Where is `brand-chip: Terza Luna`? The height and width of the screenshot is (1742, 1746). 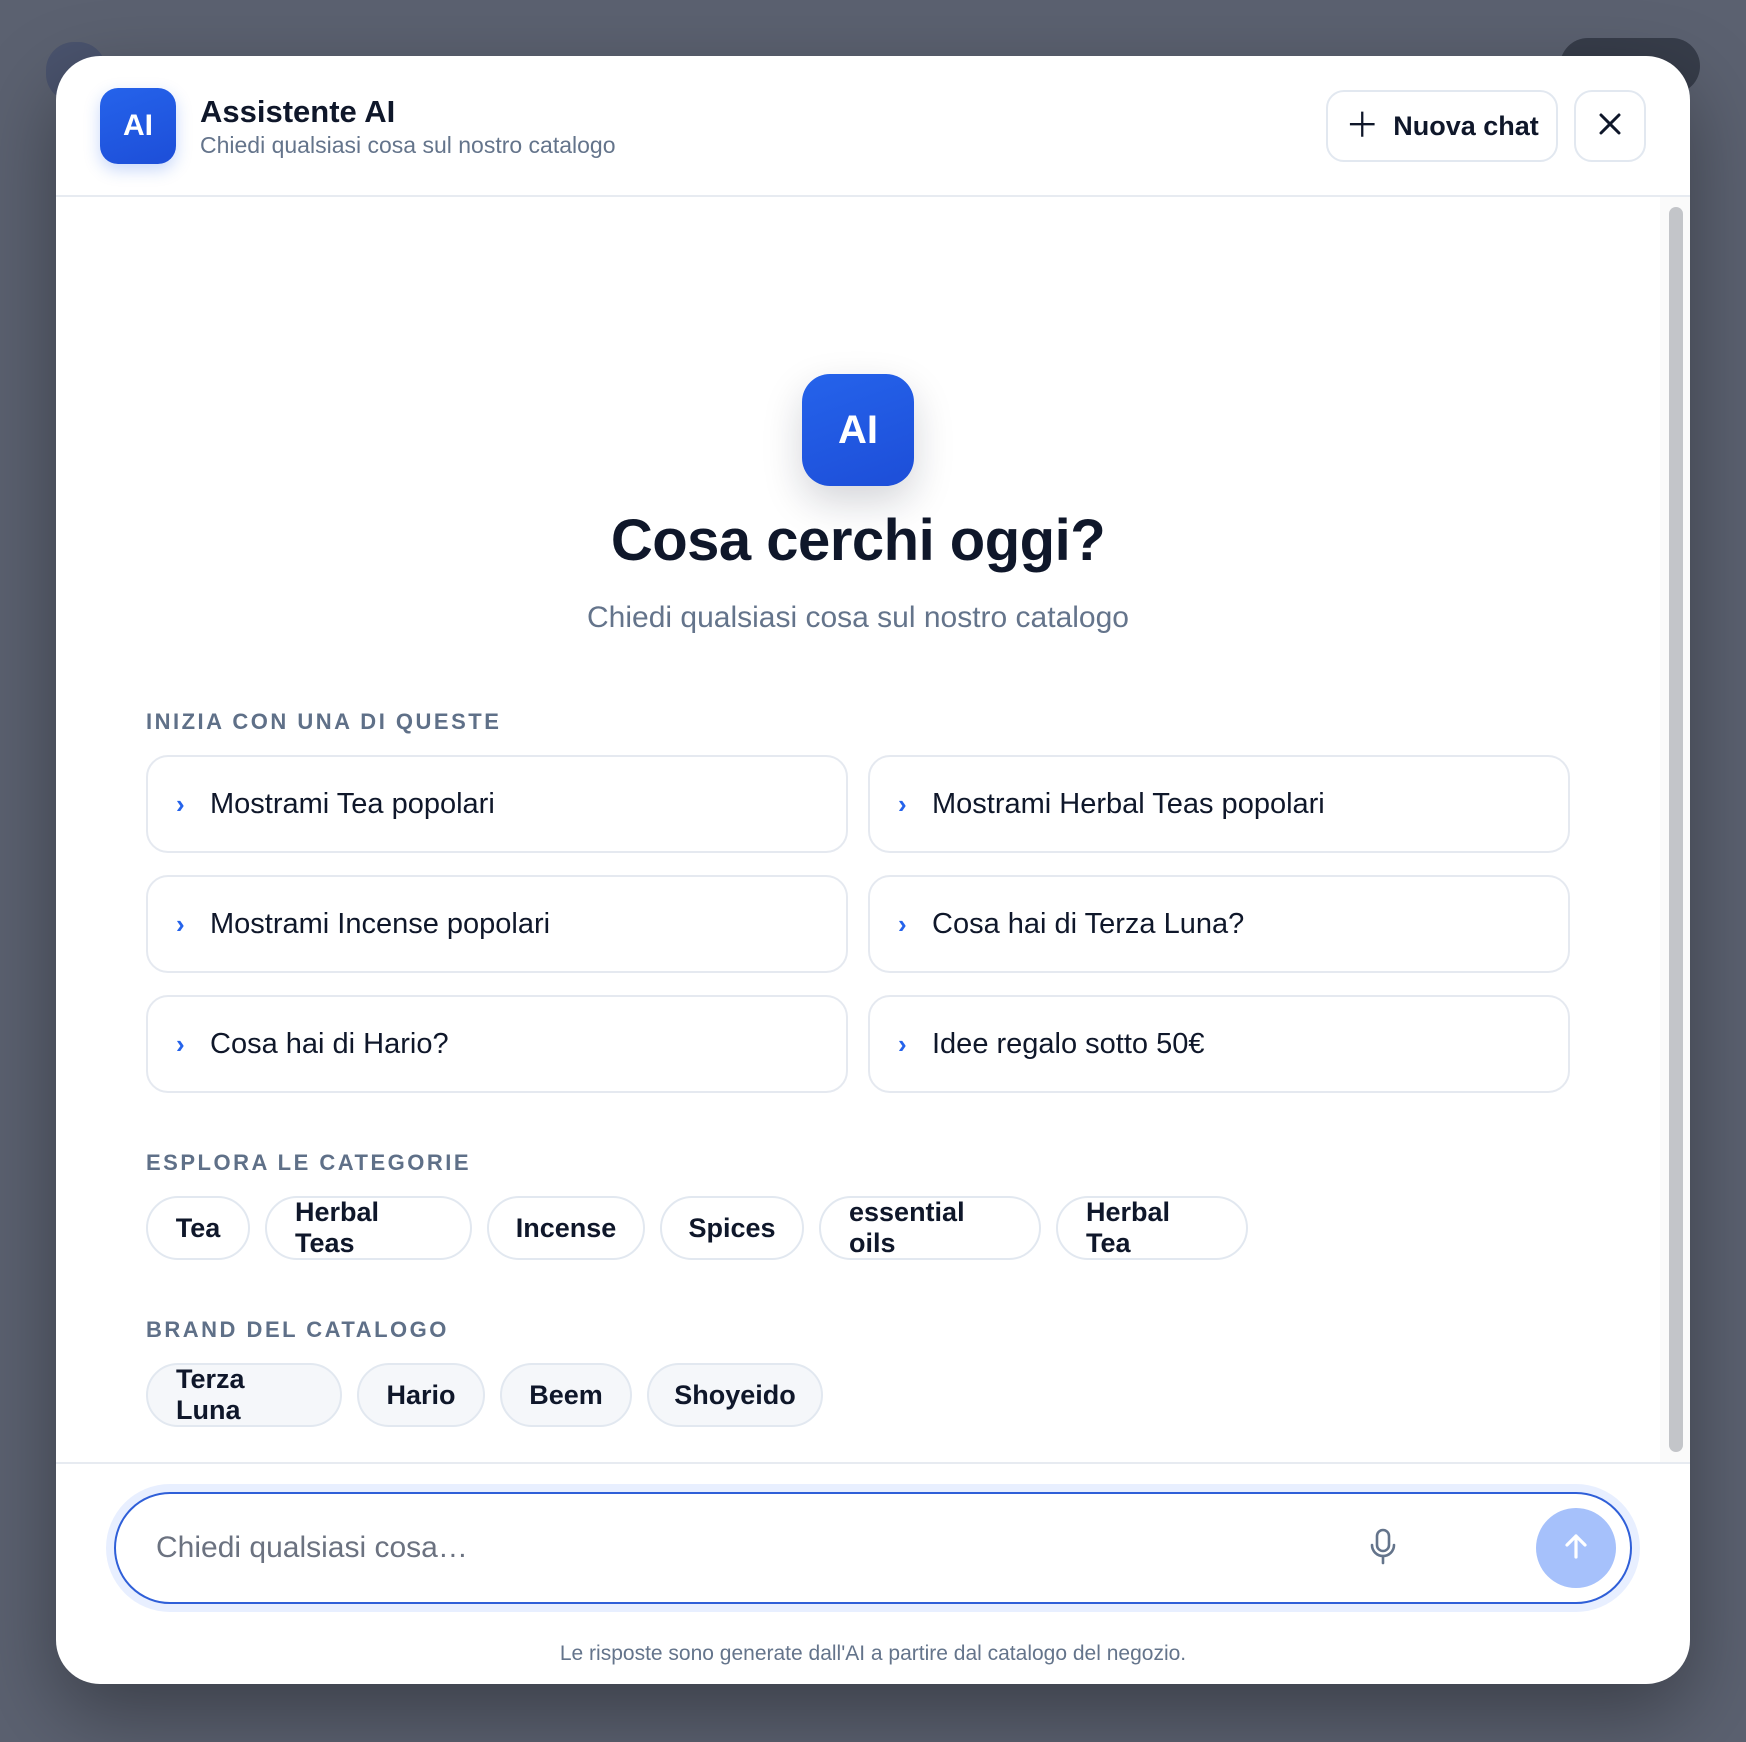 brand-chip: Terza Luna is located at coordinates (244, 1395).